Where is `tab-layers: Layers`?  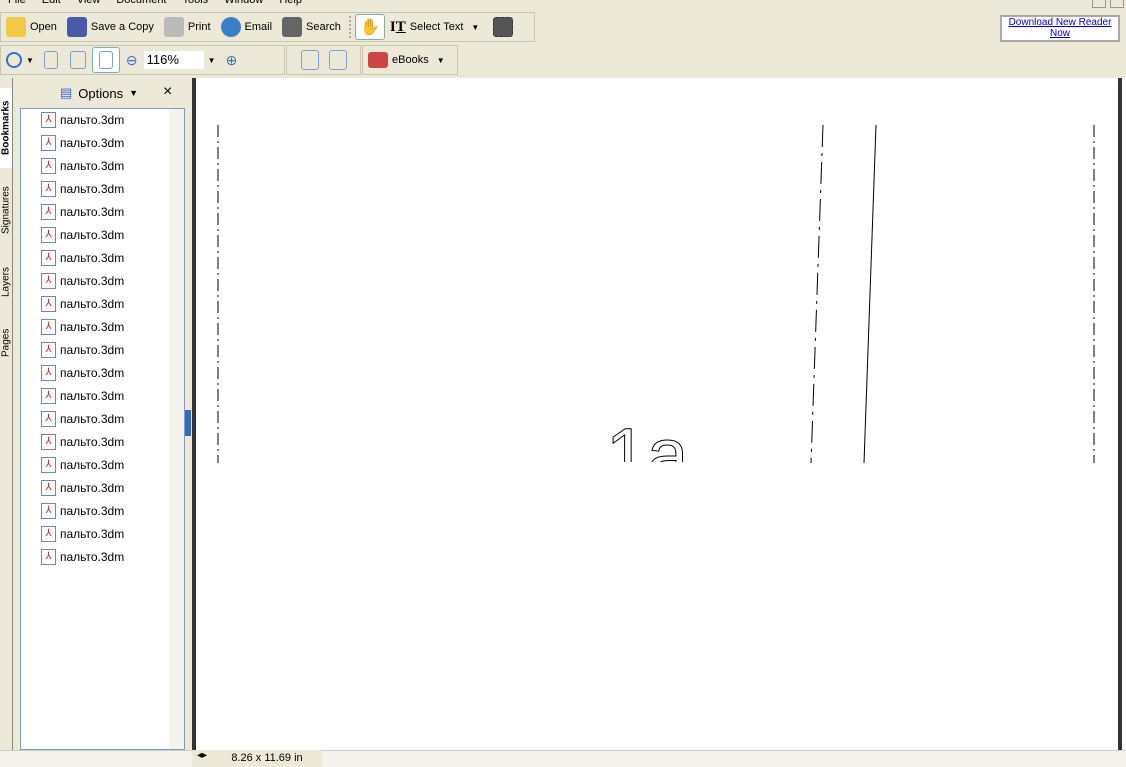 tab-layers: Layers is located at coordinates (6, 282).